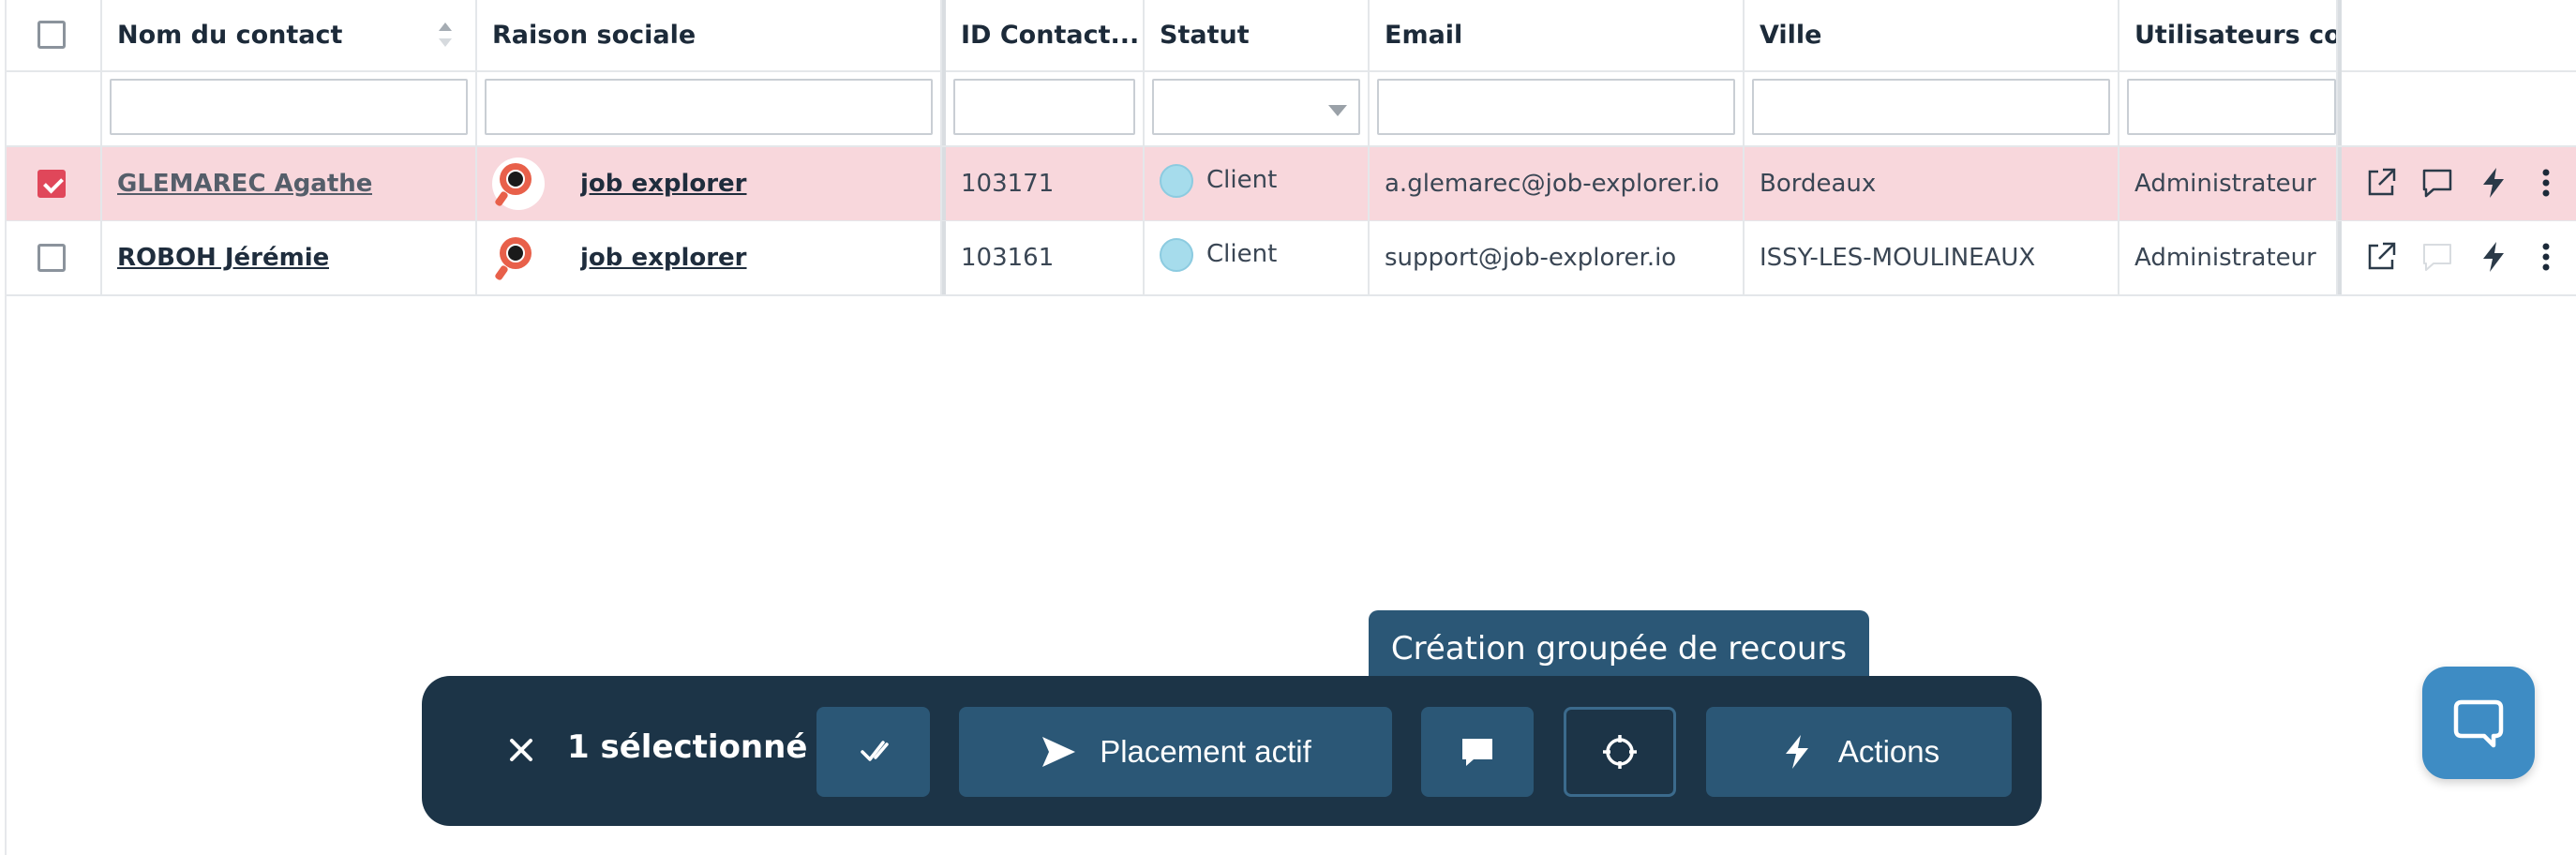 This screenshot has height=855, width=2576. I want to click on chat-bubble-icon, so click(2479, 723).